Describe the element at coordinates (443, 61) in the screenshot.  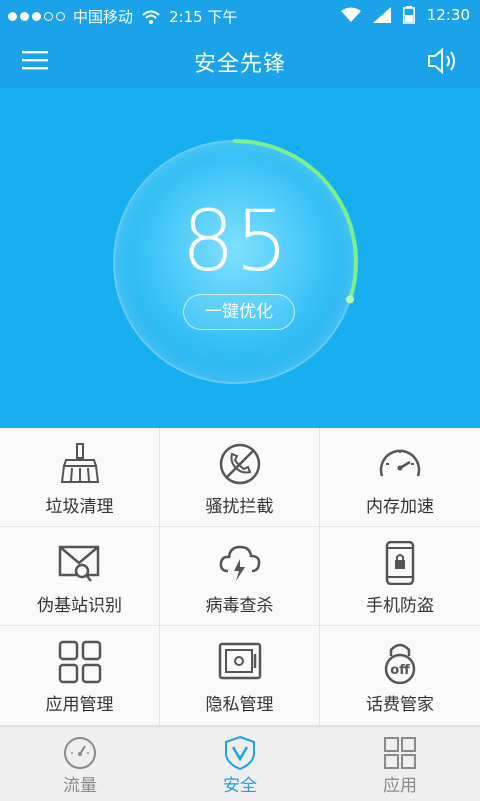
I see `speaker-icon` at that location.